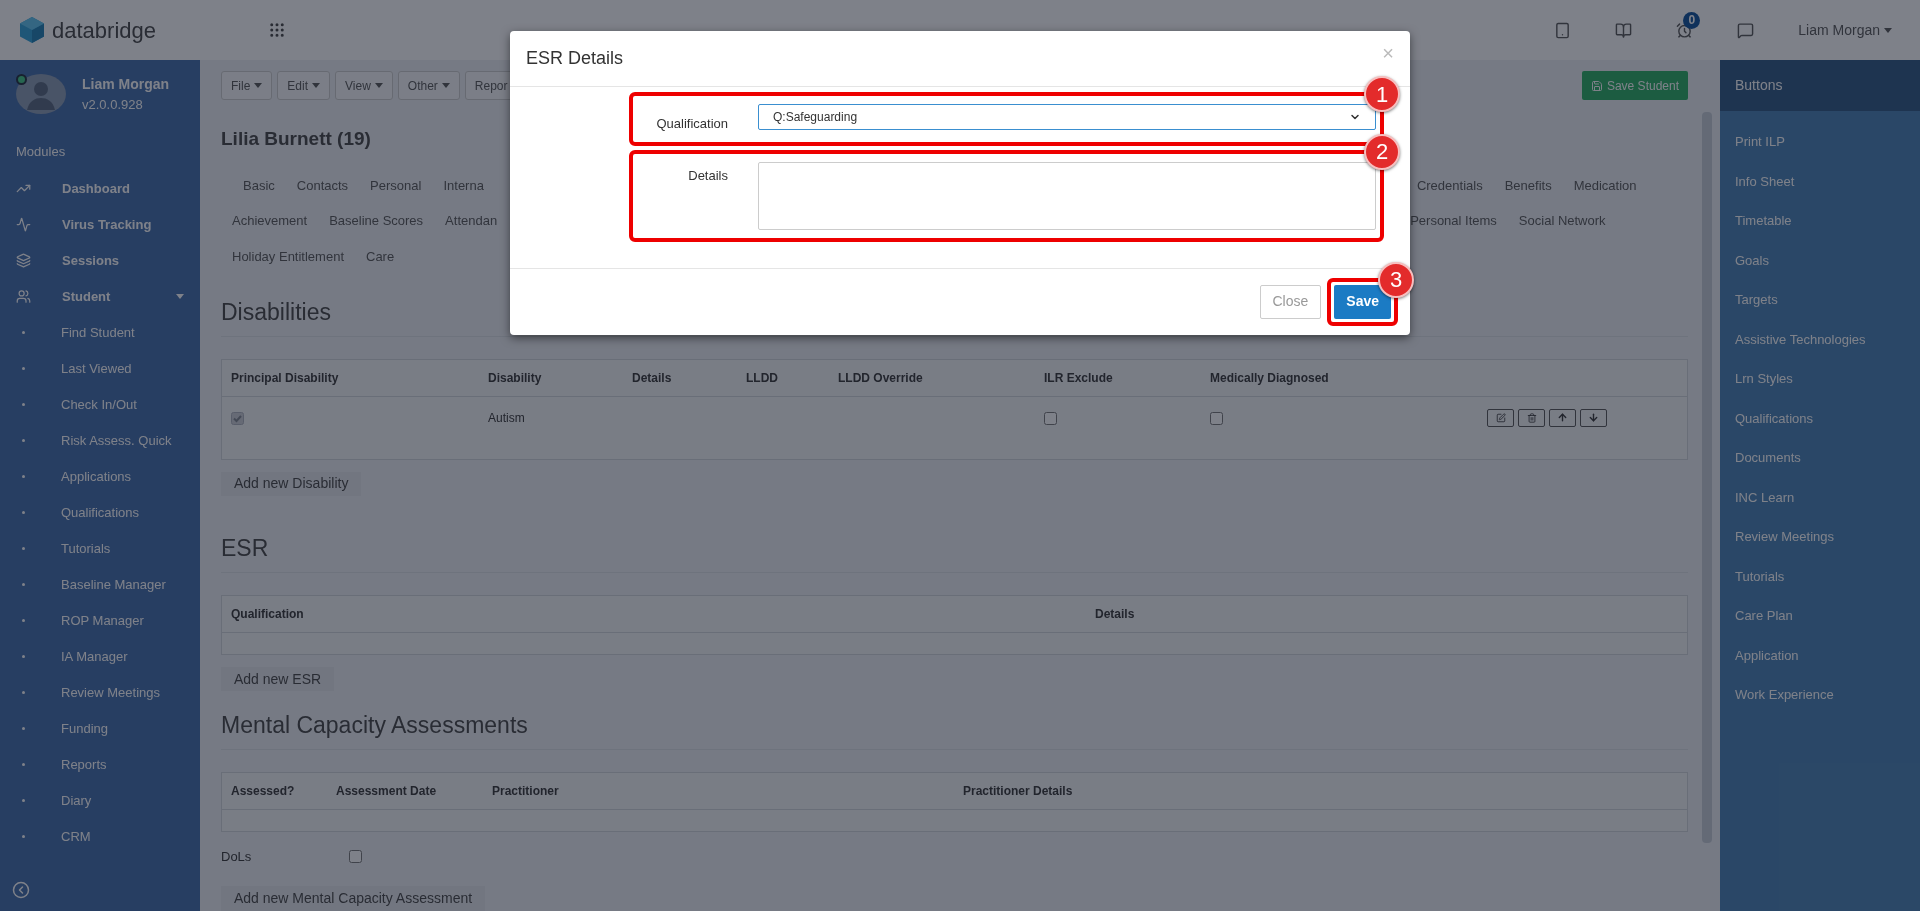 Image resolution: width=1920 pixels, height=911 pixels. Describe the element at coordinates (376, 221) in the screenshot. I see `record-tab: Baseline Scores` at that location.